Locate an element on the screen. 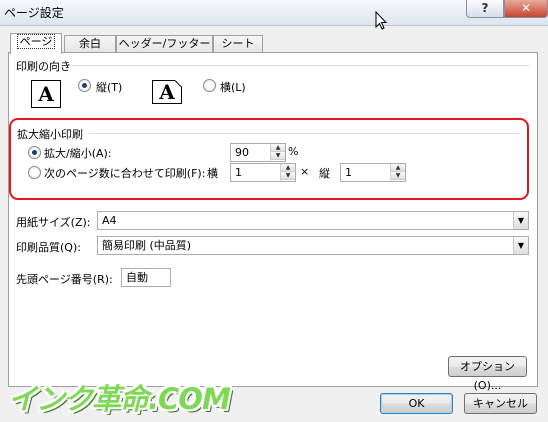  landscape-label: 横(L) is located at coordinates (233, 87).